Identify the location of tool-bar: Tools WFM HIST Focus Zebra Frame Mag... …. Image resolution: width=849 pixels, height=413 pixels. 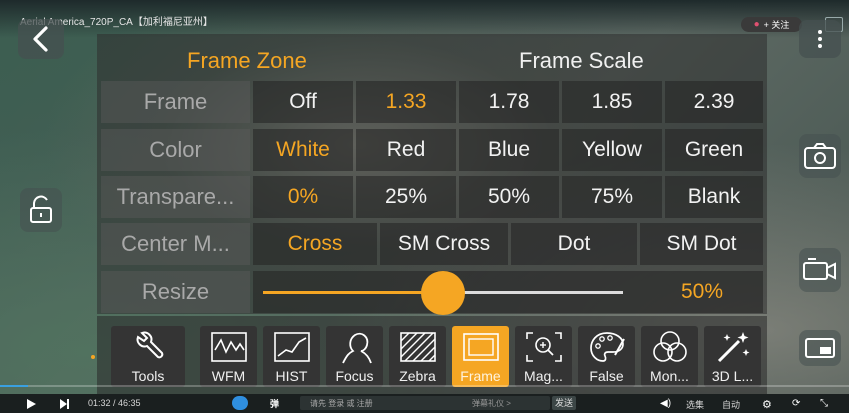
(432, 355).